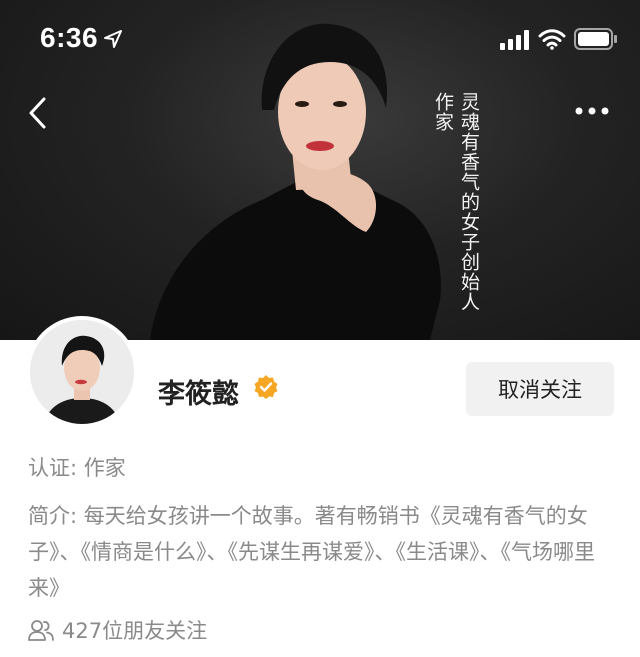 The image size is (640, 657). What do you see at coordinates (592, 111) in the screenshot?
I see `more-dots-icon` at bounding box center [592, 111].